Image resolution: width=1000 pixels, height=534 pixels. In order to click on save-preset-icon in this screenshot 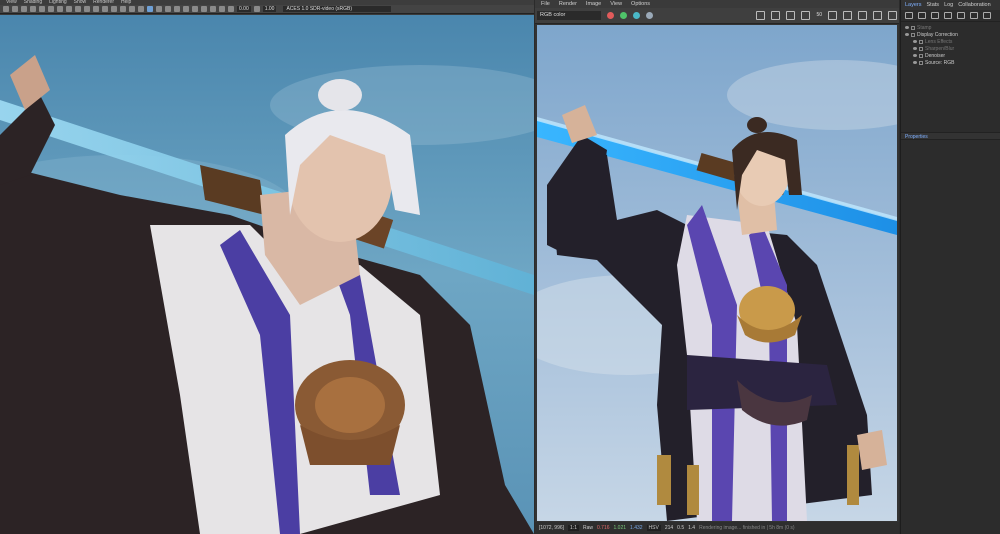, I will do `click(948, 15)`.